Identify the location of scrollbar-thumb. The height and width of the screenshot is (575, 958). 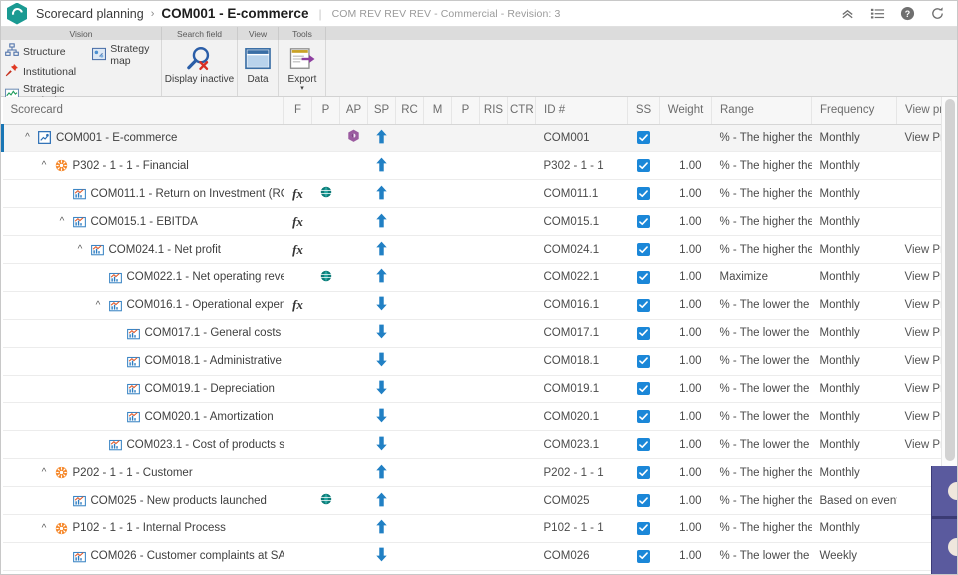
(950, 280).